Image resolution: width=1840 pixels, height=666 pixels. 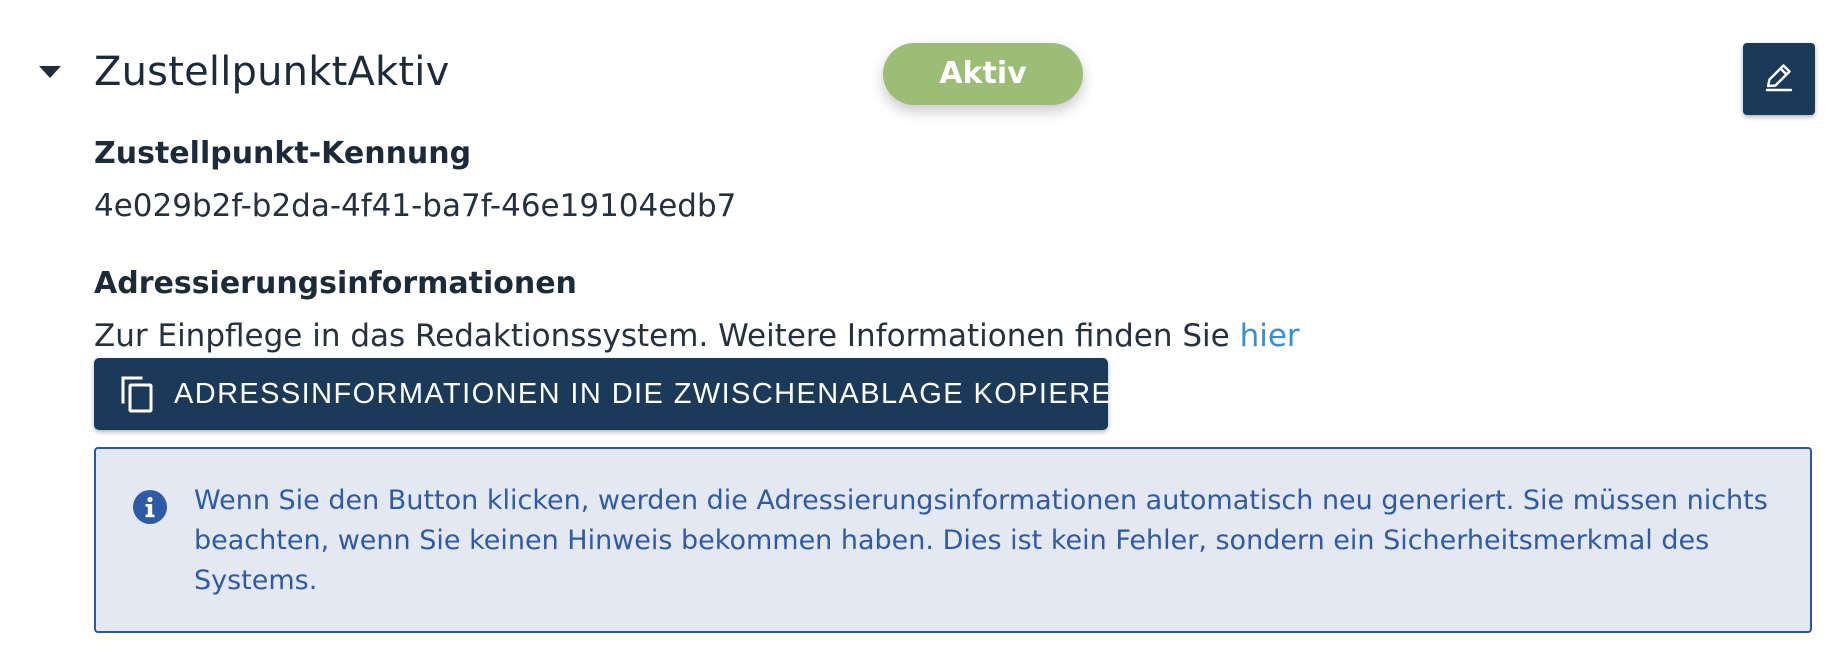 I want to click on copy-icon, so click(x=137, y=394).